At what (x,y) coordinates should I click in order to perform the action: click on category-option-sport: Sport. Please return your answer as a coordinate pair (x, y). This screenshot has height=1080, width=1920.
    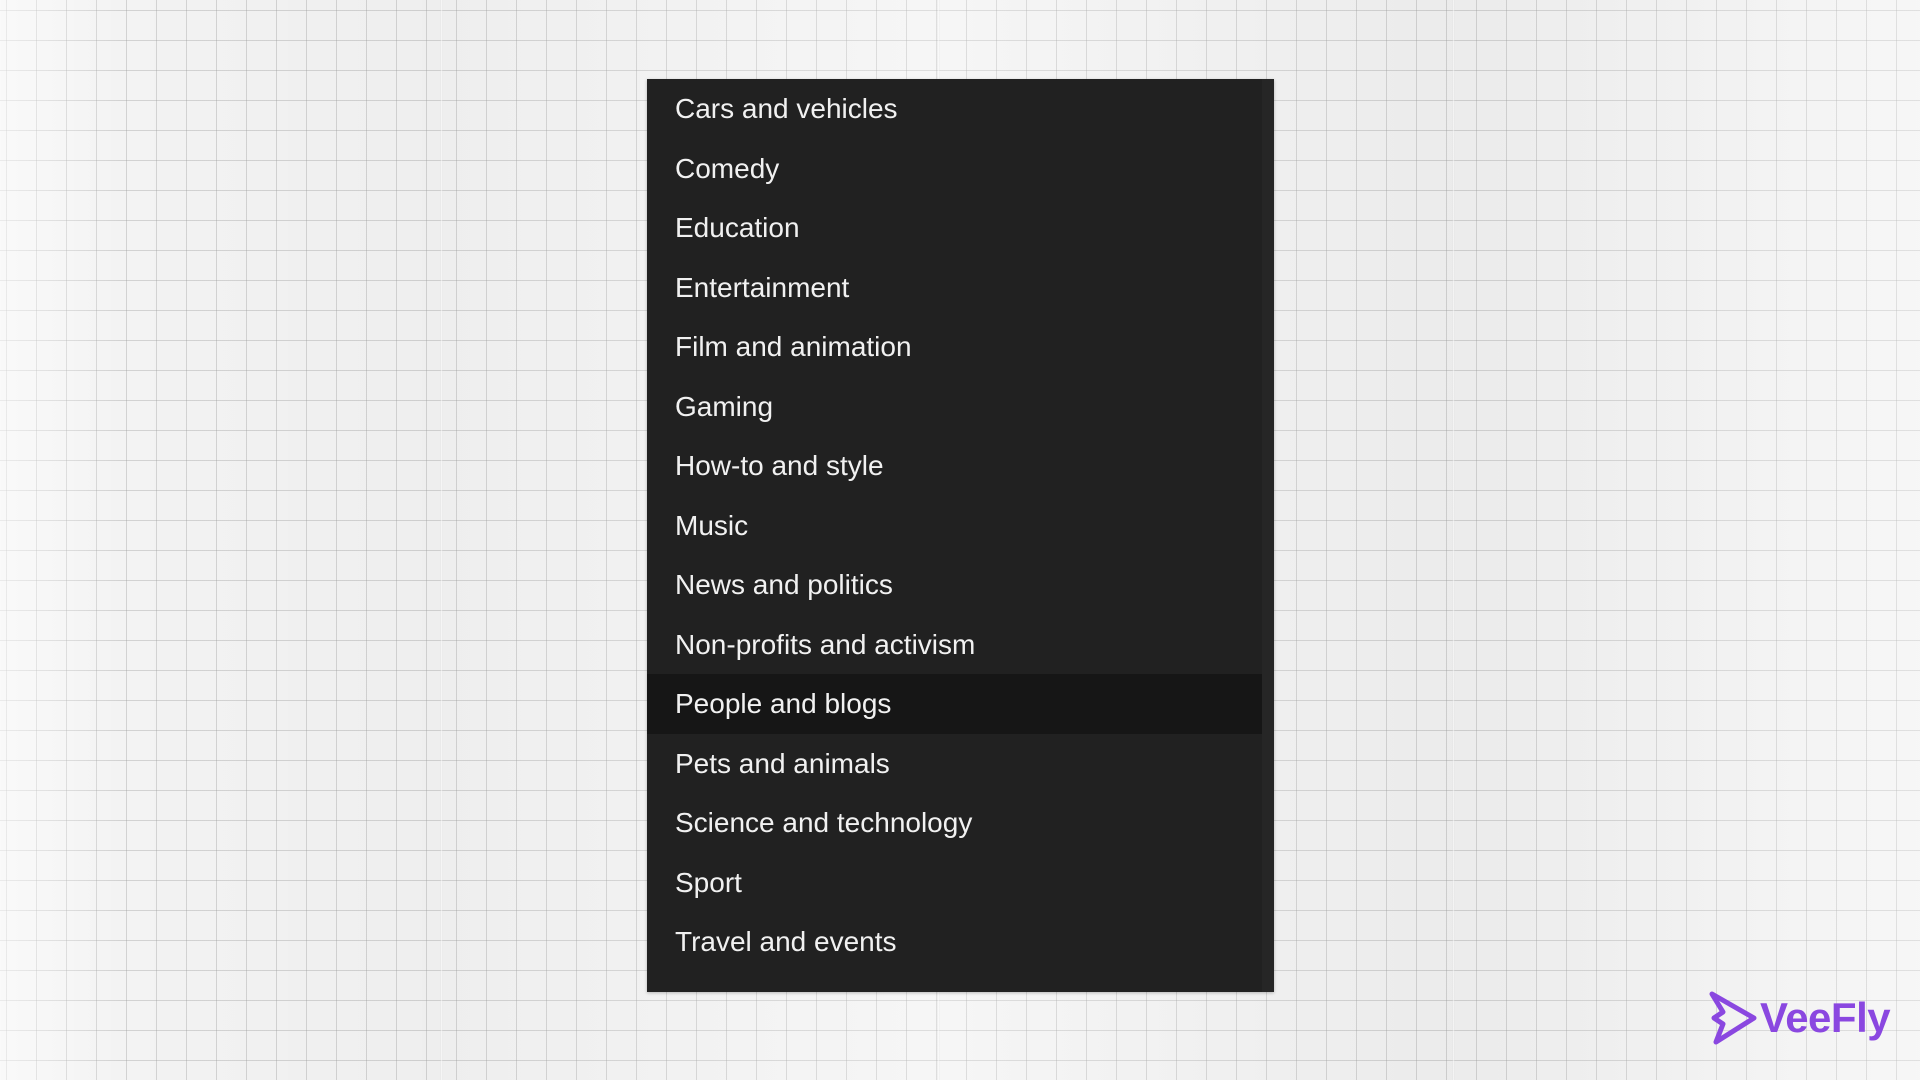
    Looking at the image, I should click on (954, 883).